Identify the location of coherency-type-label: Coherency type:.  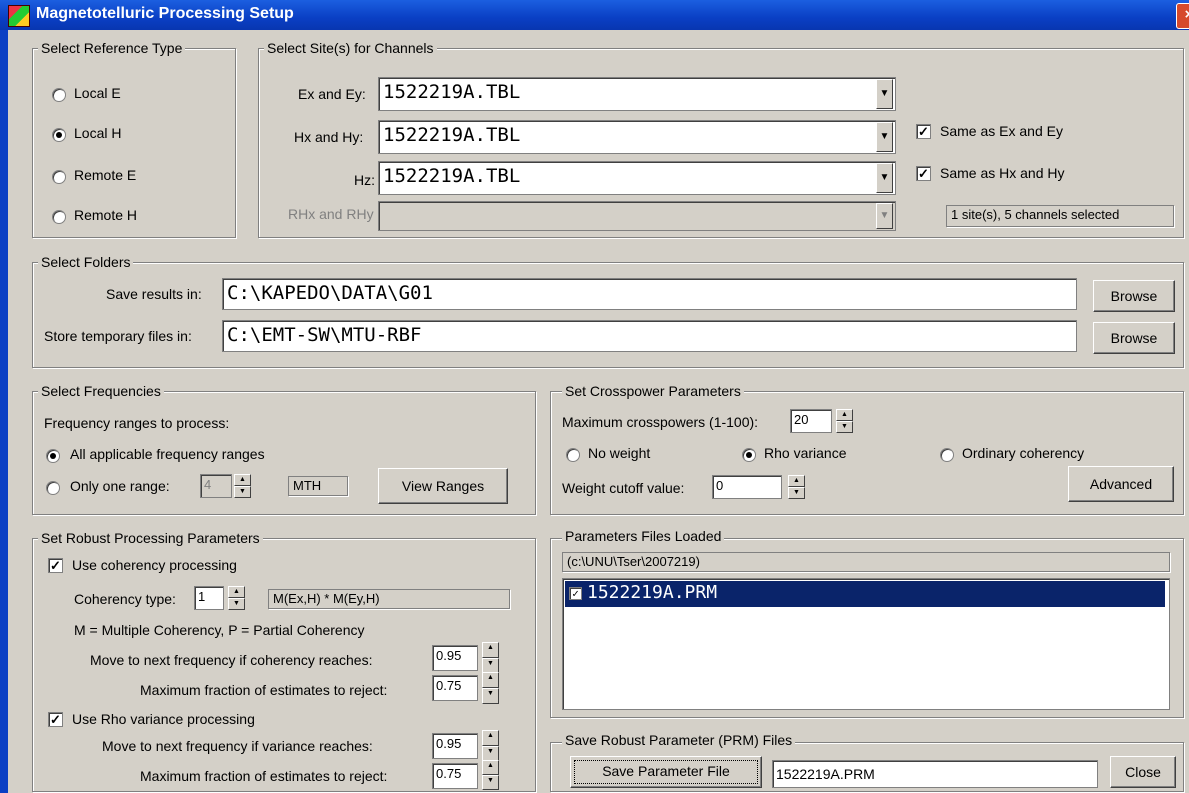
(125, 599).